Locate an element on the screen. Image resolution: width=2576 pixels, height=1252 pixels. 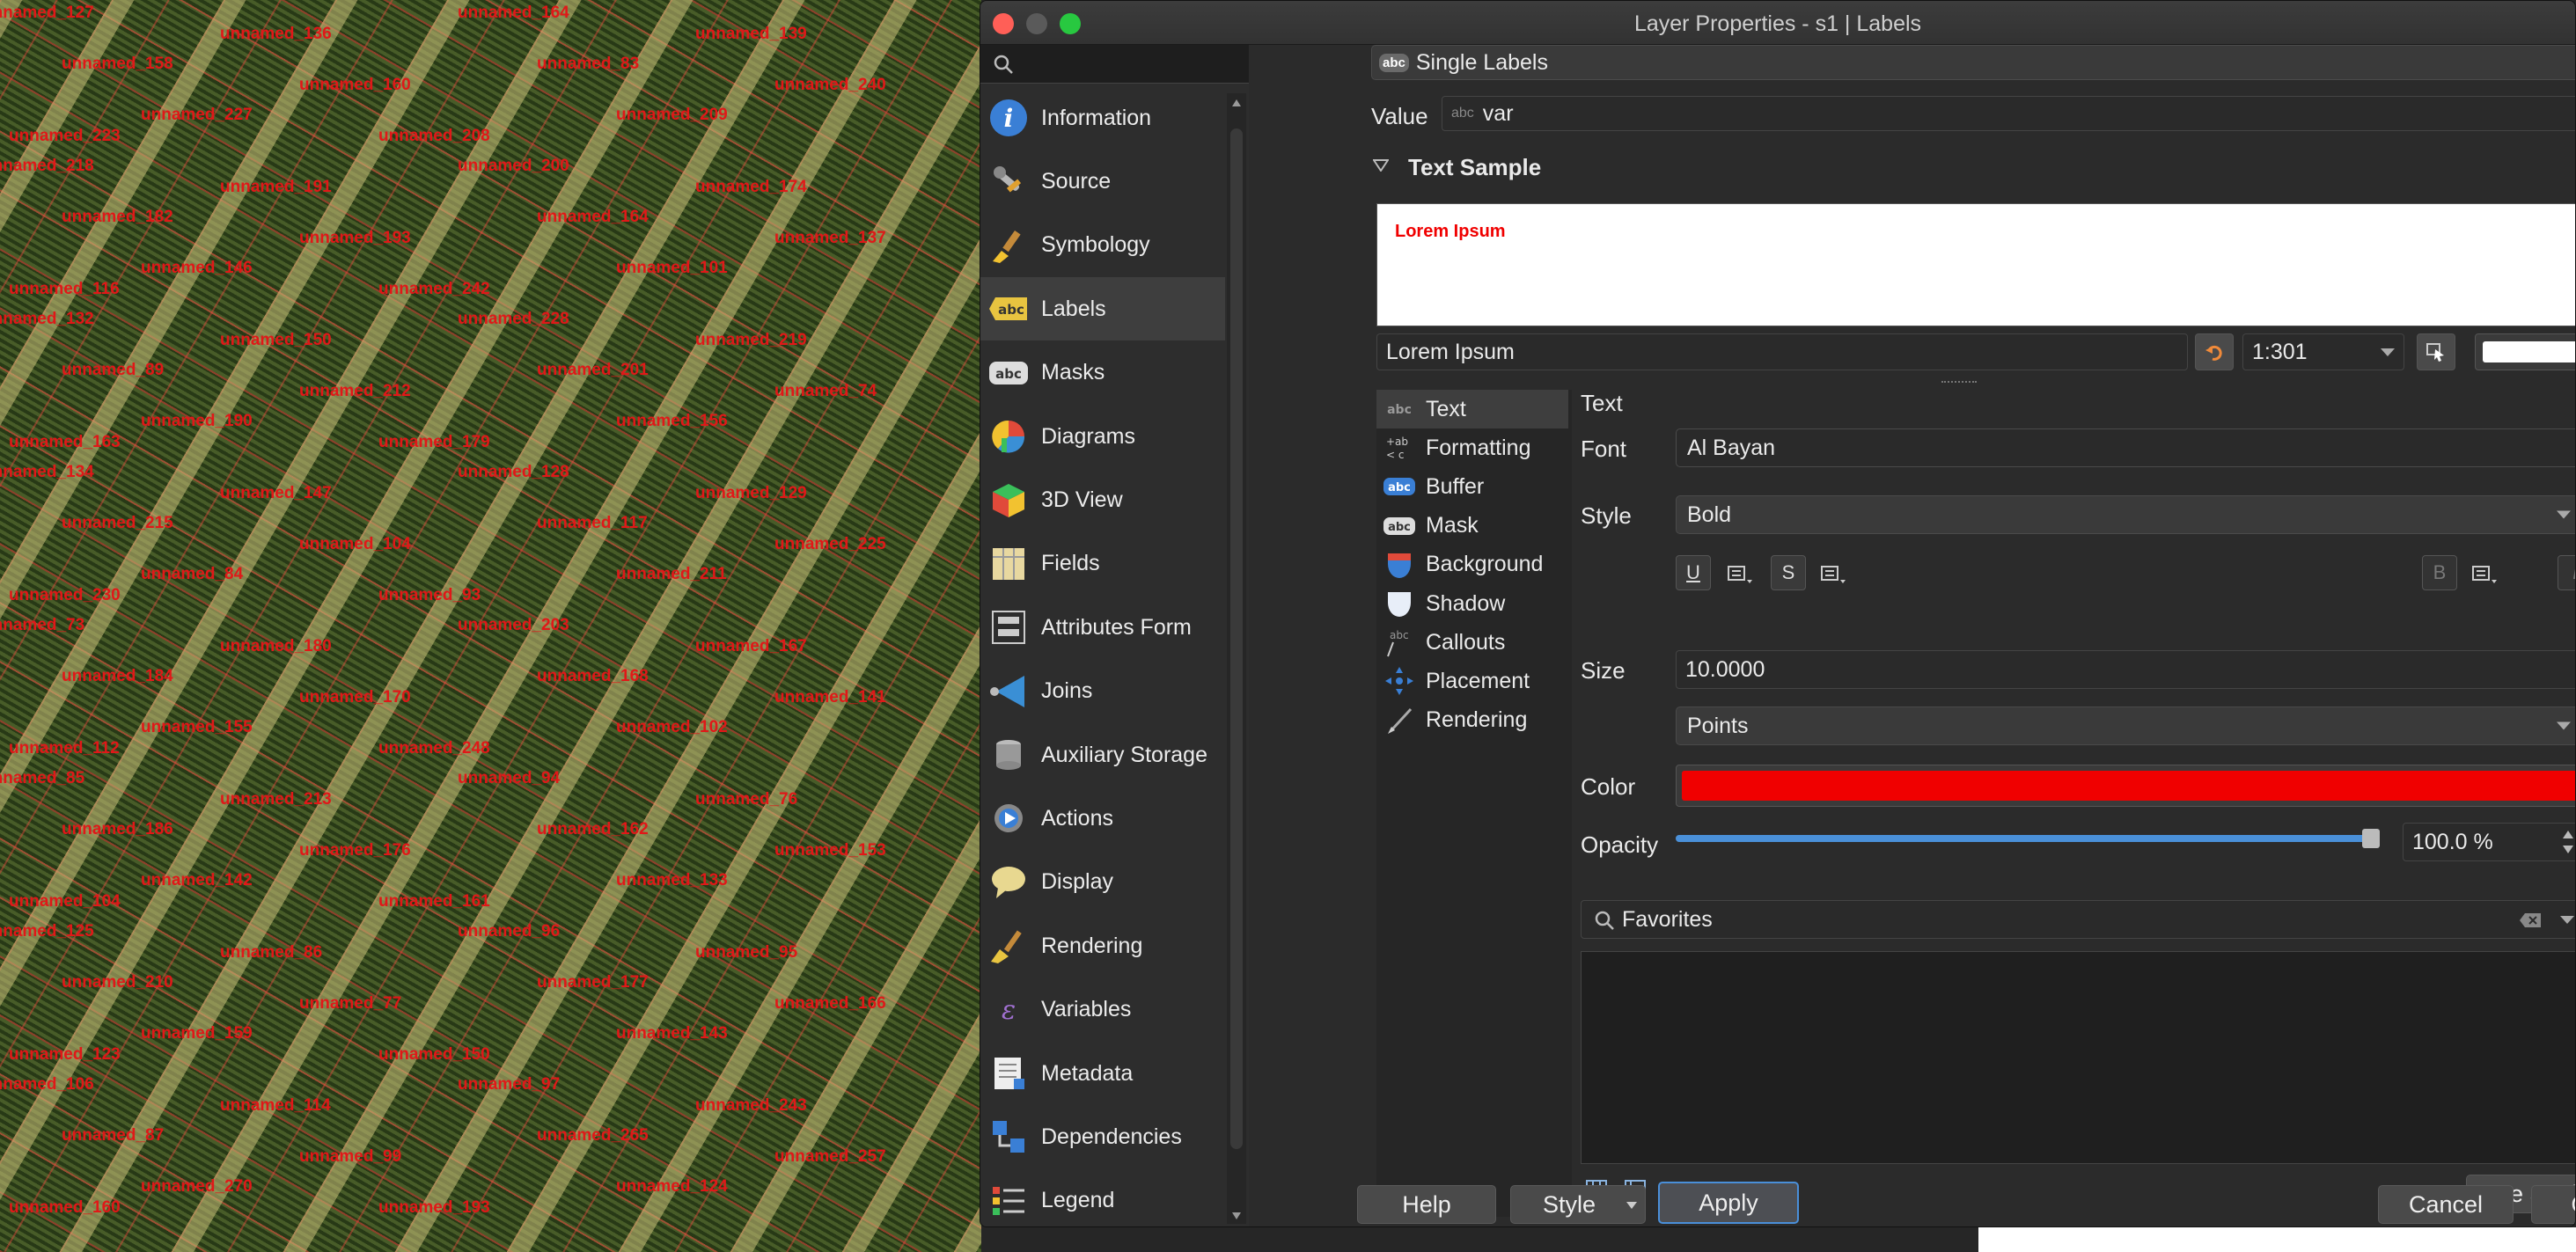
sidebar-scrollbar is located at coordinates (1236, 658).